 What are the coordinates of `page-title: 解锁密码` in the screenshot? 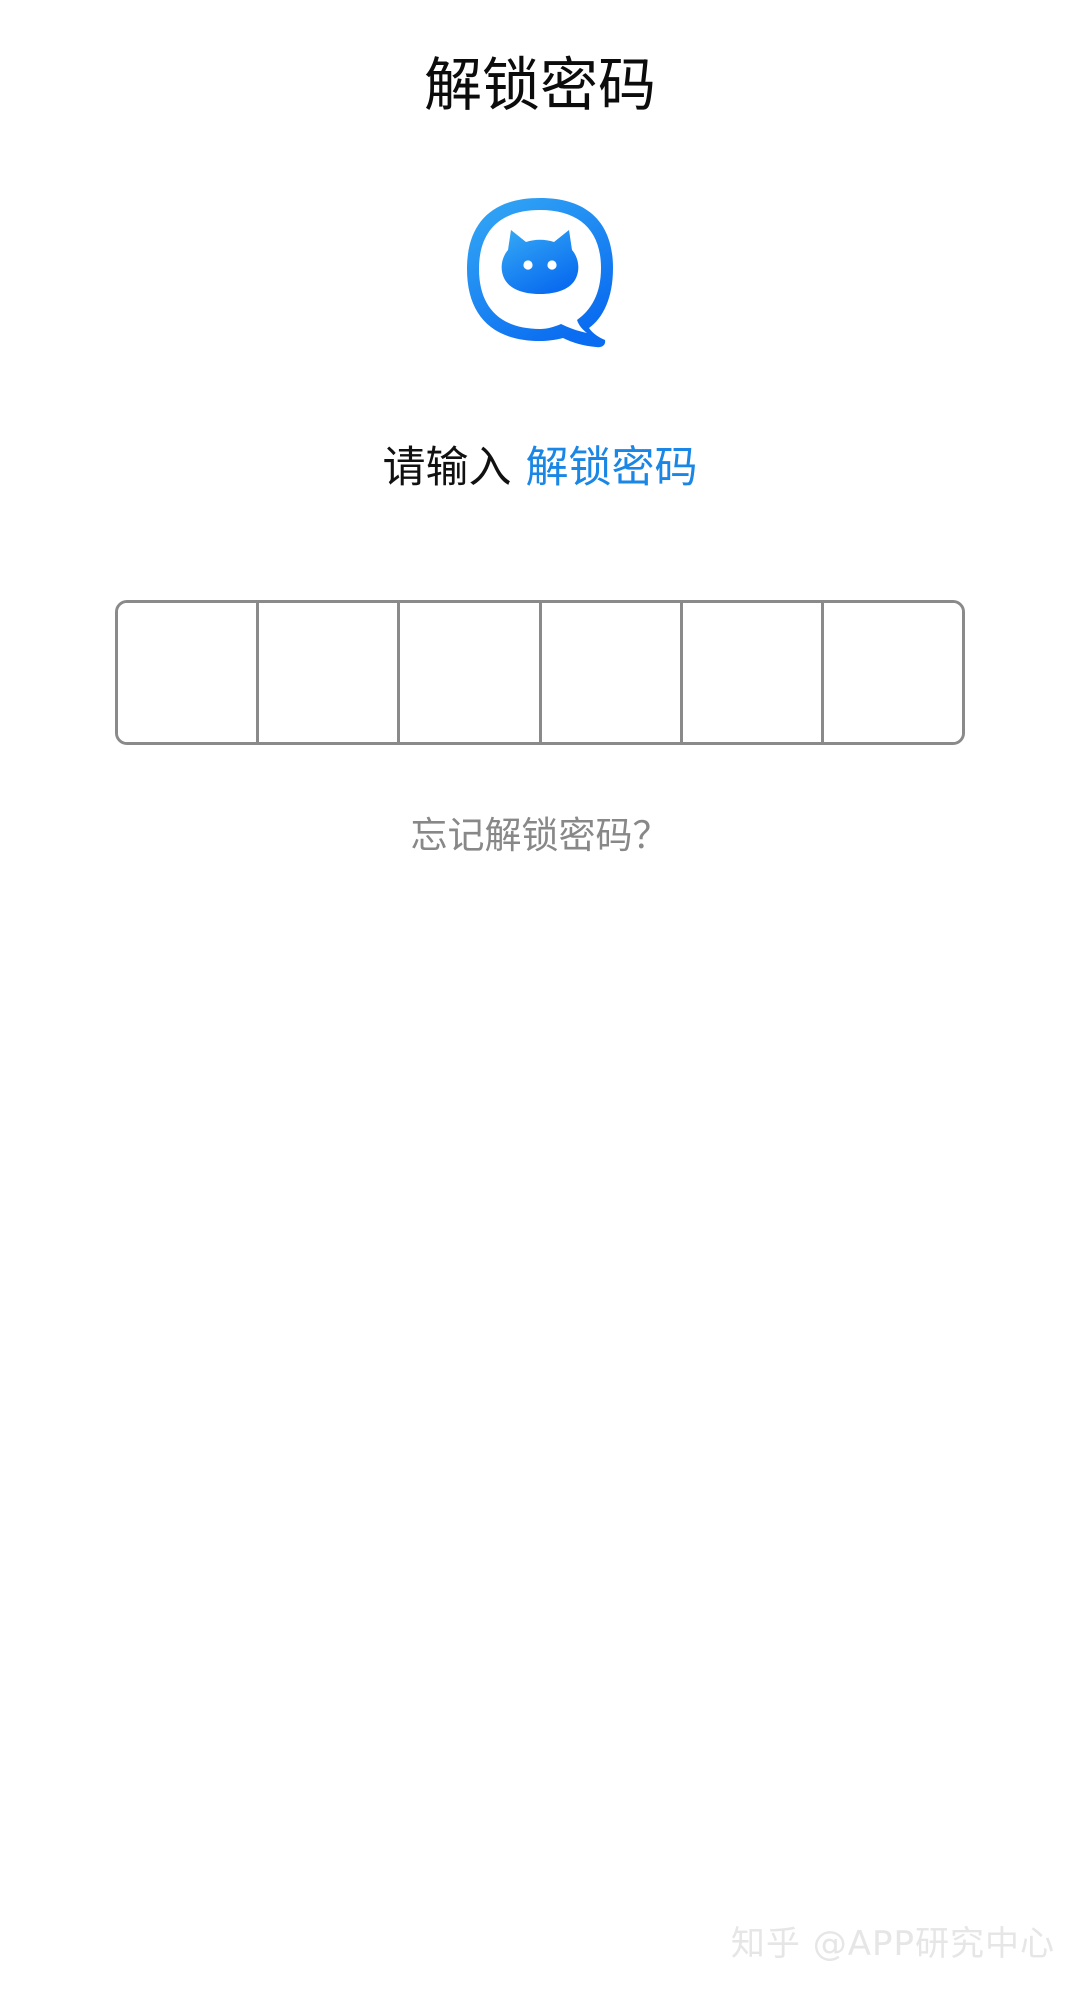 It's located at (539, 85).